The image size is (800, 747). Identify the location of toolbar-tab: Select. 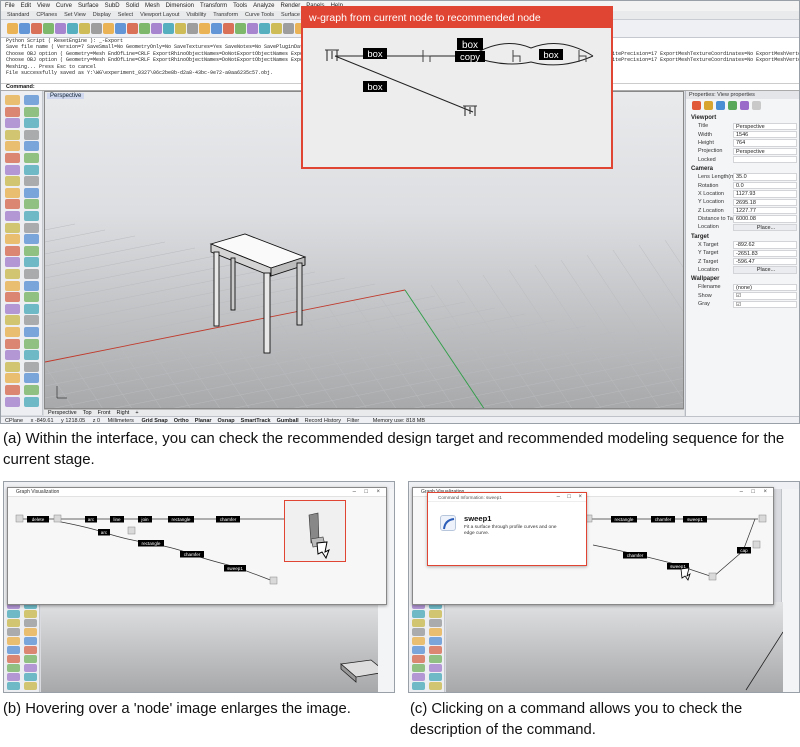
(125, 15).